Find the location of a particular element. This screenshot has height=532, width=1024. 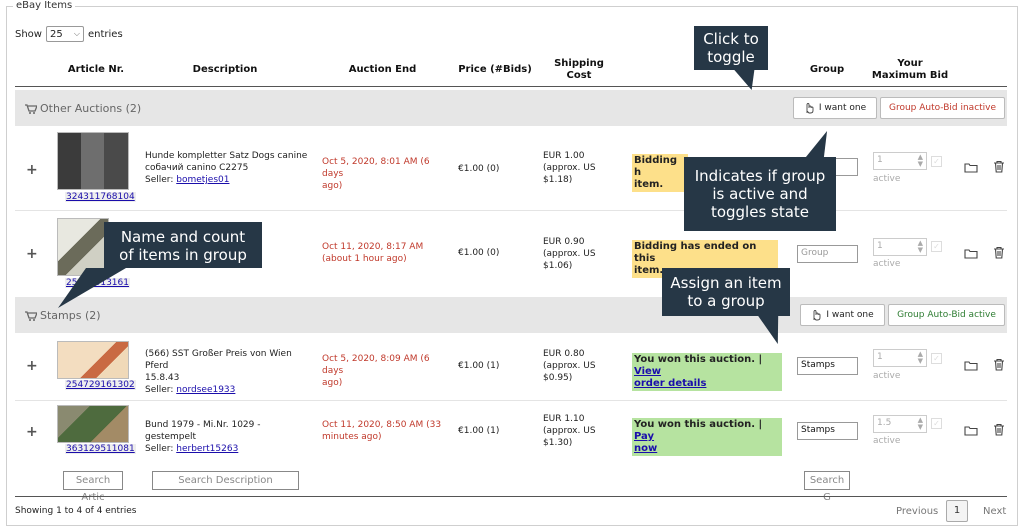

header-shipping-line-1: Shipping is located at coordinates (579, 63).